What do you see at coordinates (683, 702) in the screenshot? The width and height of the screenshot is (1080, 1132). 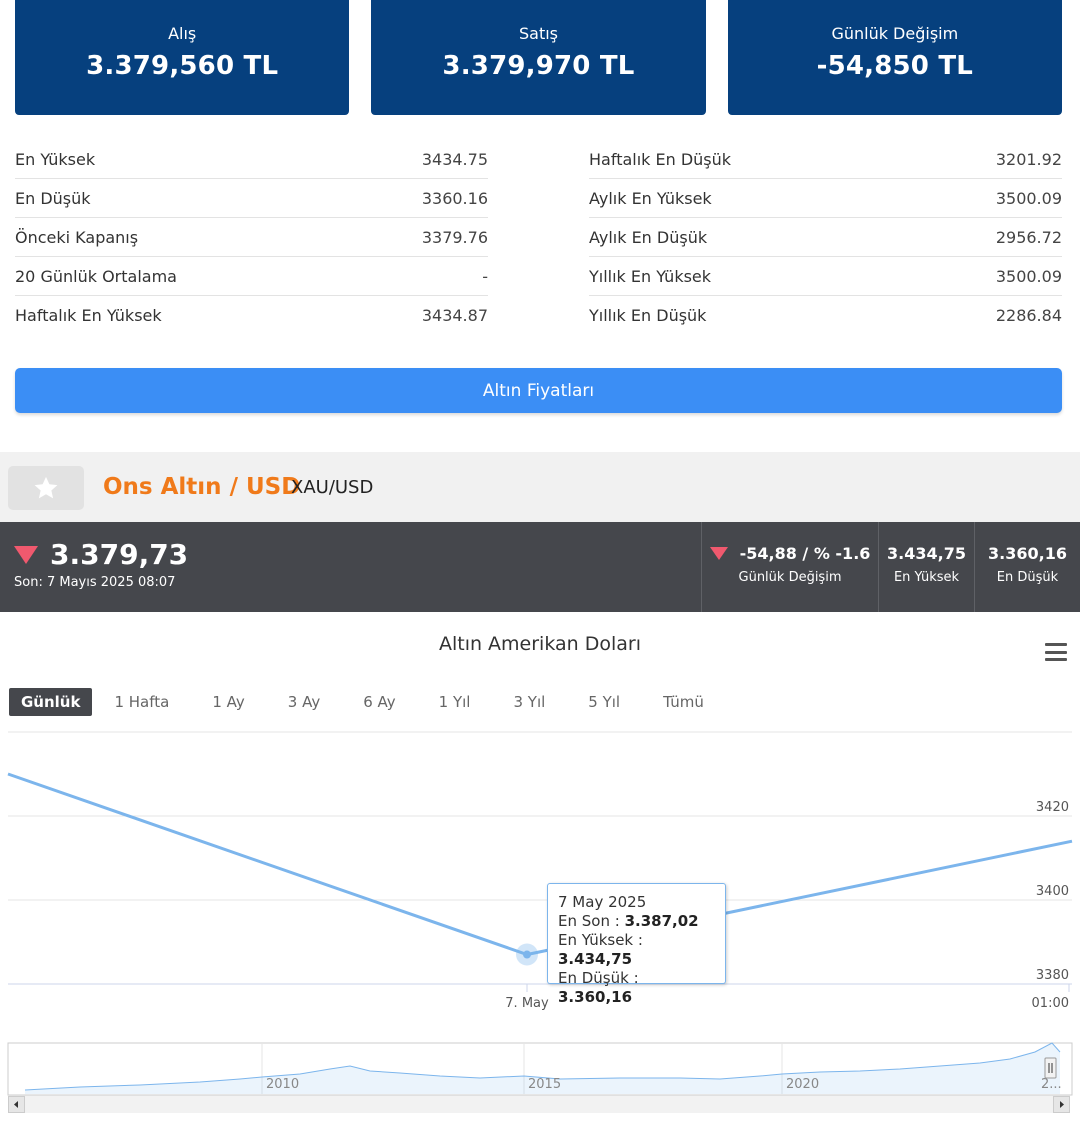 I see `range-button-all: Tümü` at bounding box center [683, 702].